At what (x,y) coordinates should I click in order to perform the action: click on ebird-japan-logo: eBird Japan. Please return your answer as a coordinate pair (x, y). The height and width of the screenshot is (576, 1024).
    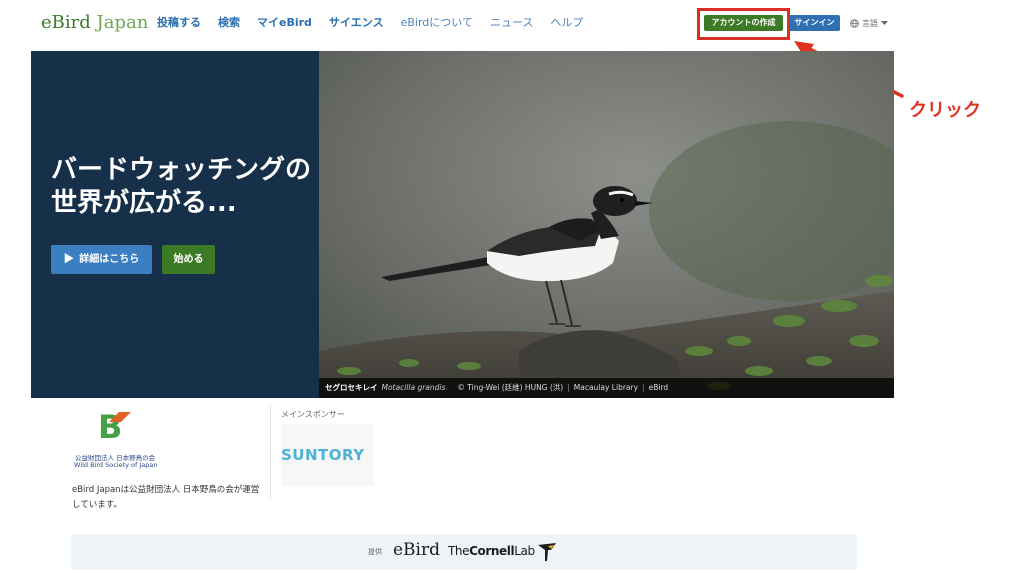
    Looking at the image, I should click on (94, 23).